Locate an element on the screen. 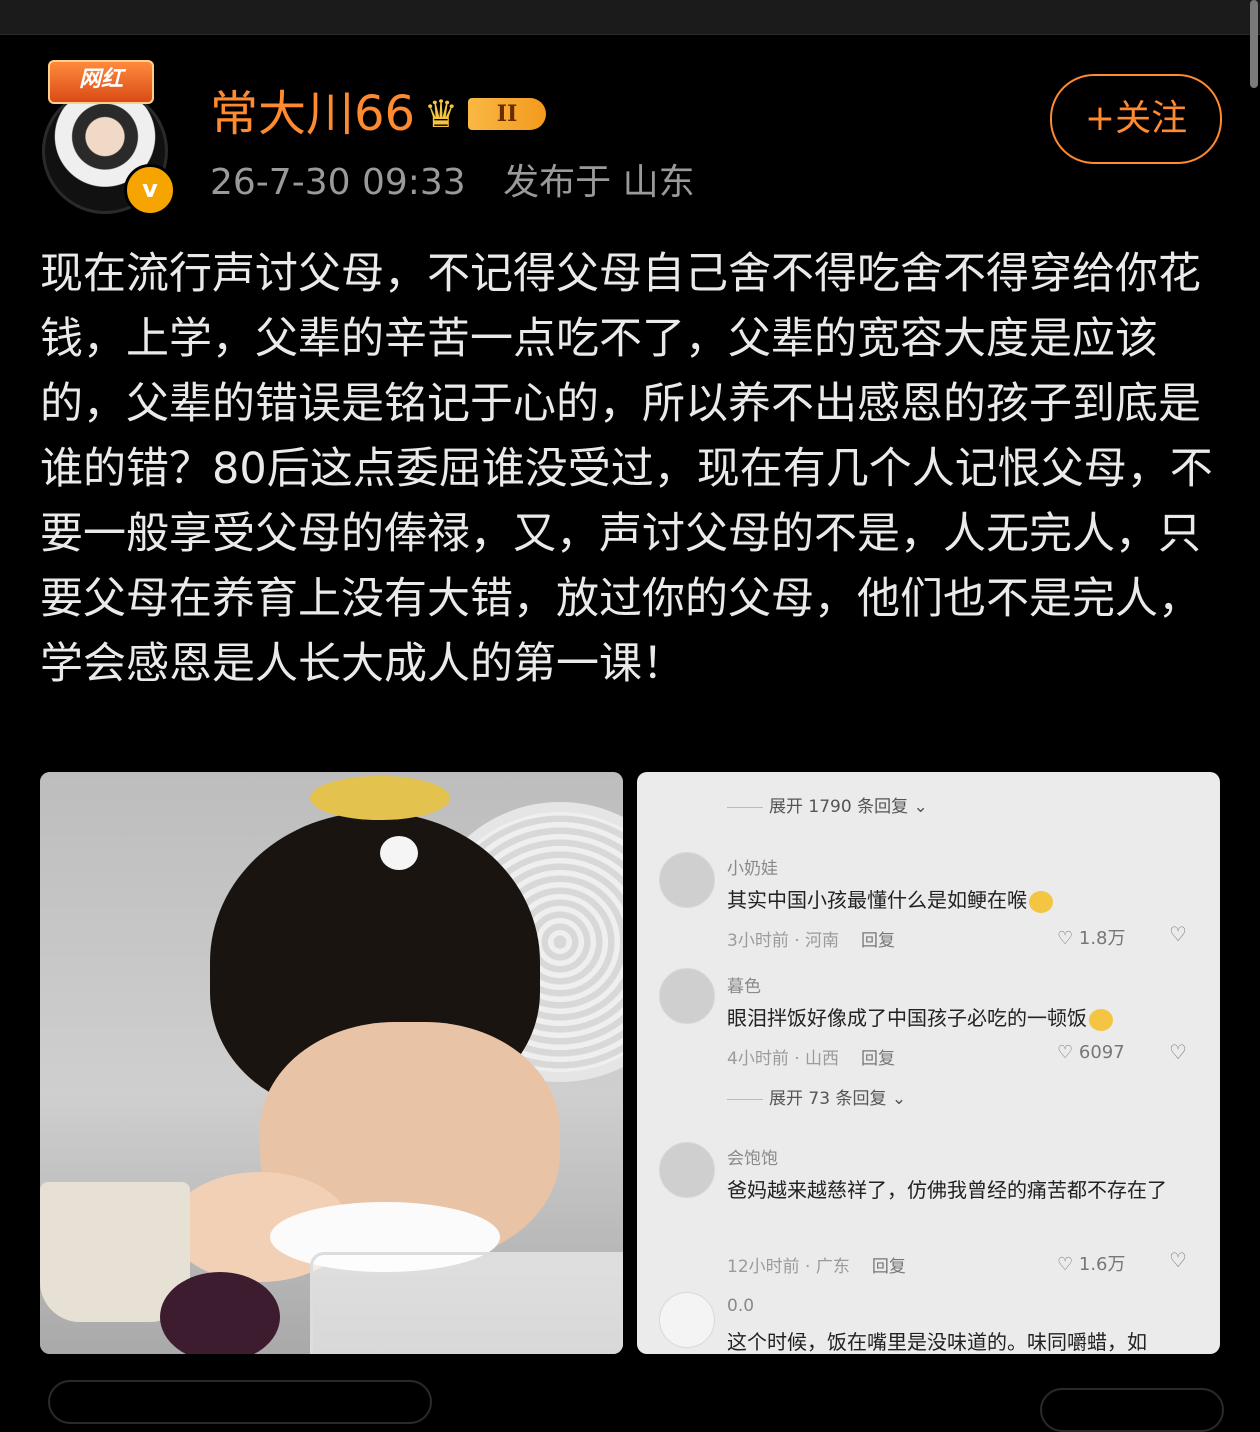 The image size is (1260, 1432). crown-icon: ♛ is located at coordinates (441, 114).